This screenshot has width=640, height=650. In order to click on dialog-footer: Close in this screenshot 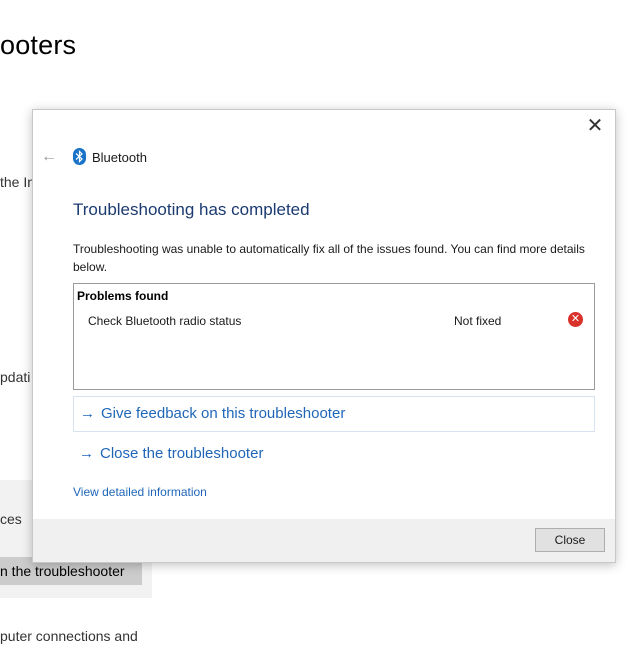, I will do `click(324, 540)`.